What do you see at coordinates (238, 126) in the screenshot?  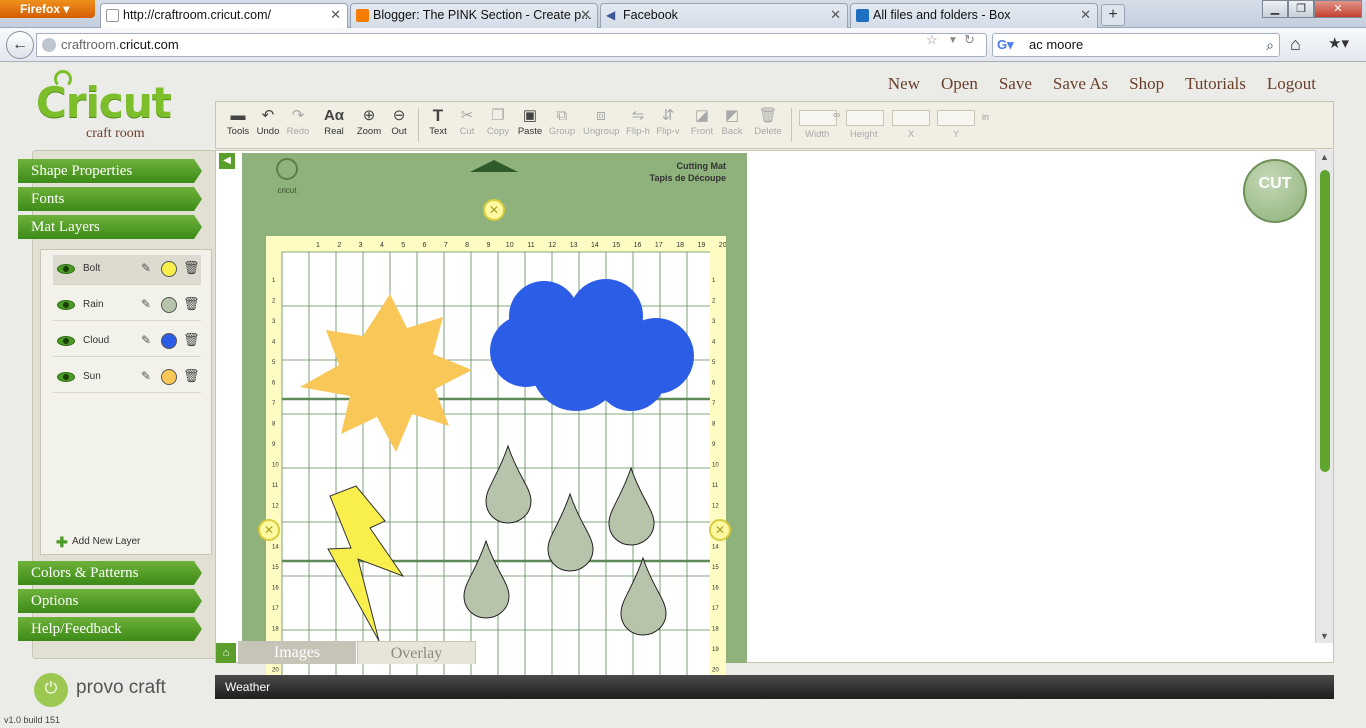 I see `tools-button: ▬ Tools` at bounding box center [238, 126].